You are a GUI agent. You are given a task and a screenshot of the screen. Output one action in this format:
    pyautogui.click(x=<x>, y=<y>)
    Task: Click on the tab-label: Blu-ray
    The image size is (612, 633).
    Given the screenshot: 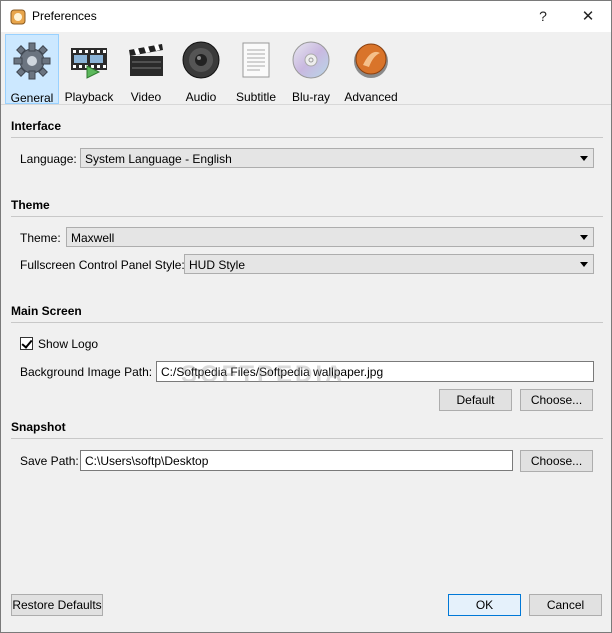 What is the action you would take?
    pyautogui.click(x=310, y=97)
    